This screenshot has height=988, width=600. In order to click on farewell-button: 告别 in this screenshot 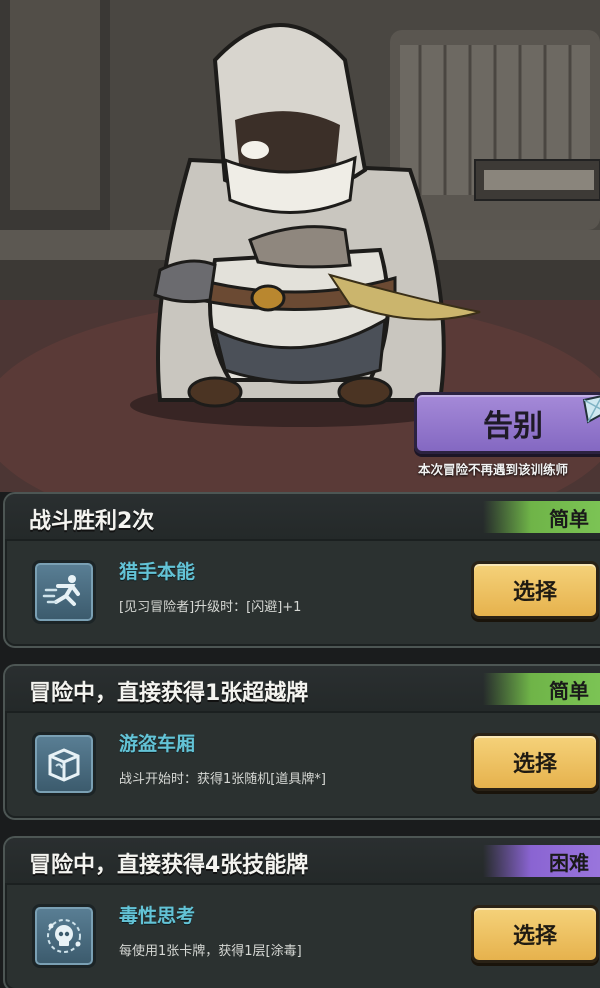, I will do `click(507, 423)`.